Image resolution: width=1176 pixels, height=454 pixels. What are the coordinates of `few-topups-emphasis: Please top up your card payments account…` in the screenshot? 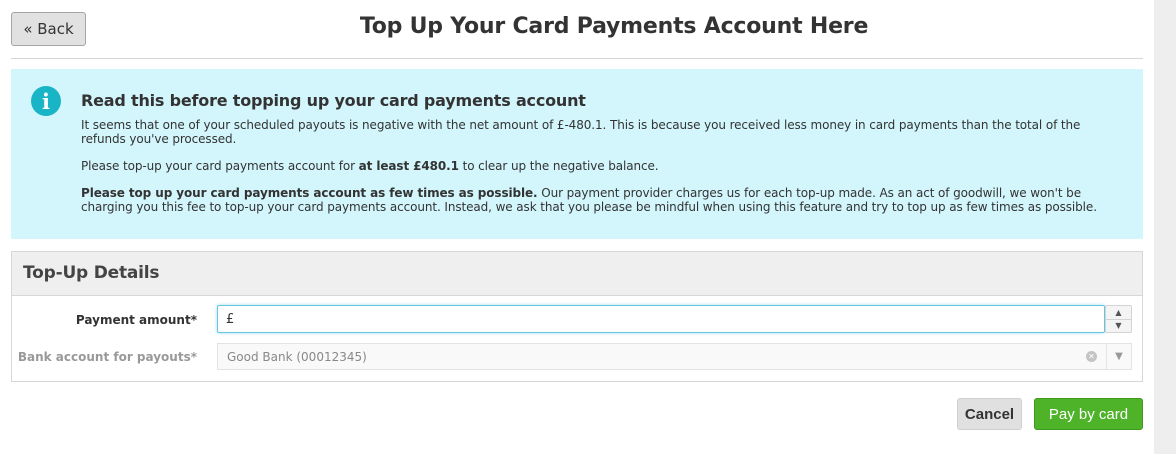 It's located at (309, 193).